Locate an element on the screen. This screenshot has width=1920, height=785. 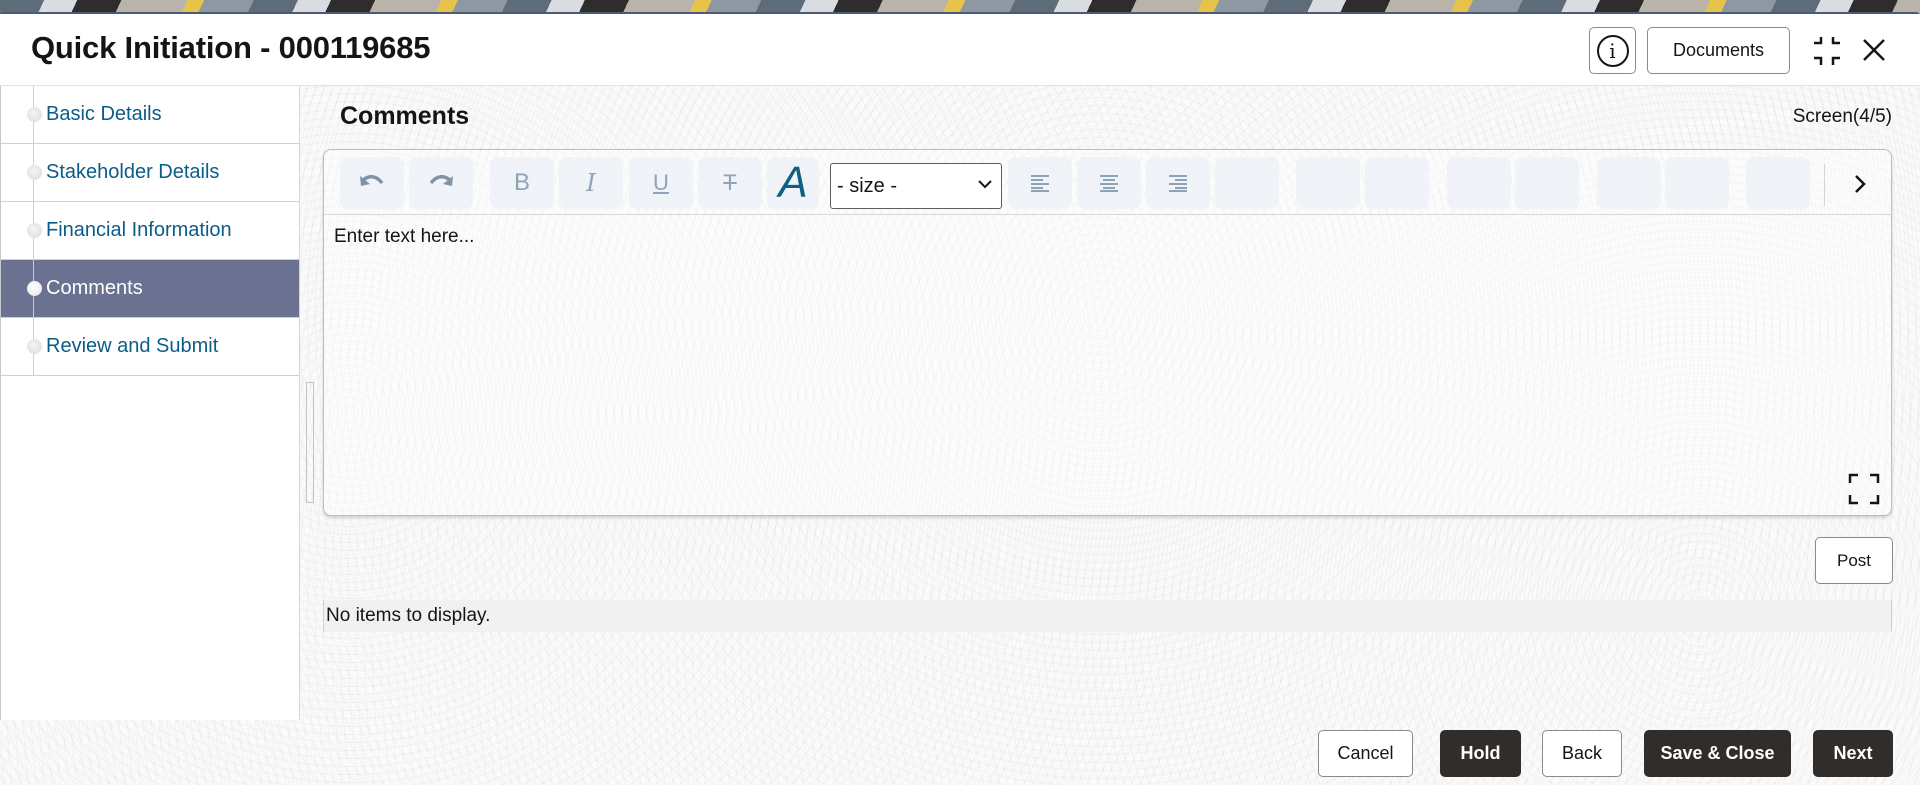
font-size-select: - size - is located at coordinates (916, 186).